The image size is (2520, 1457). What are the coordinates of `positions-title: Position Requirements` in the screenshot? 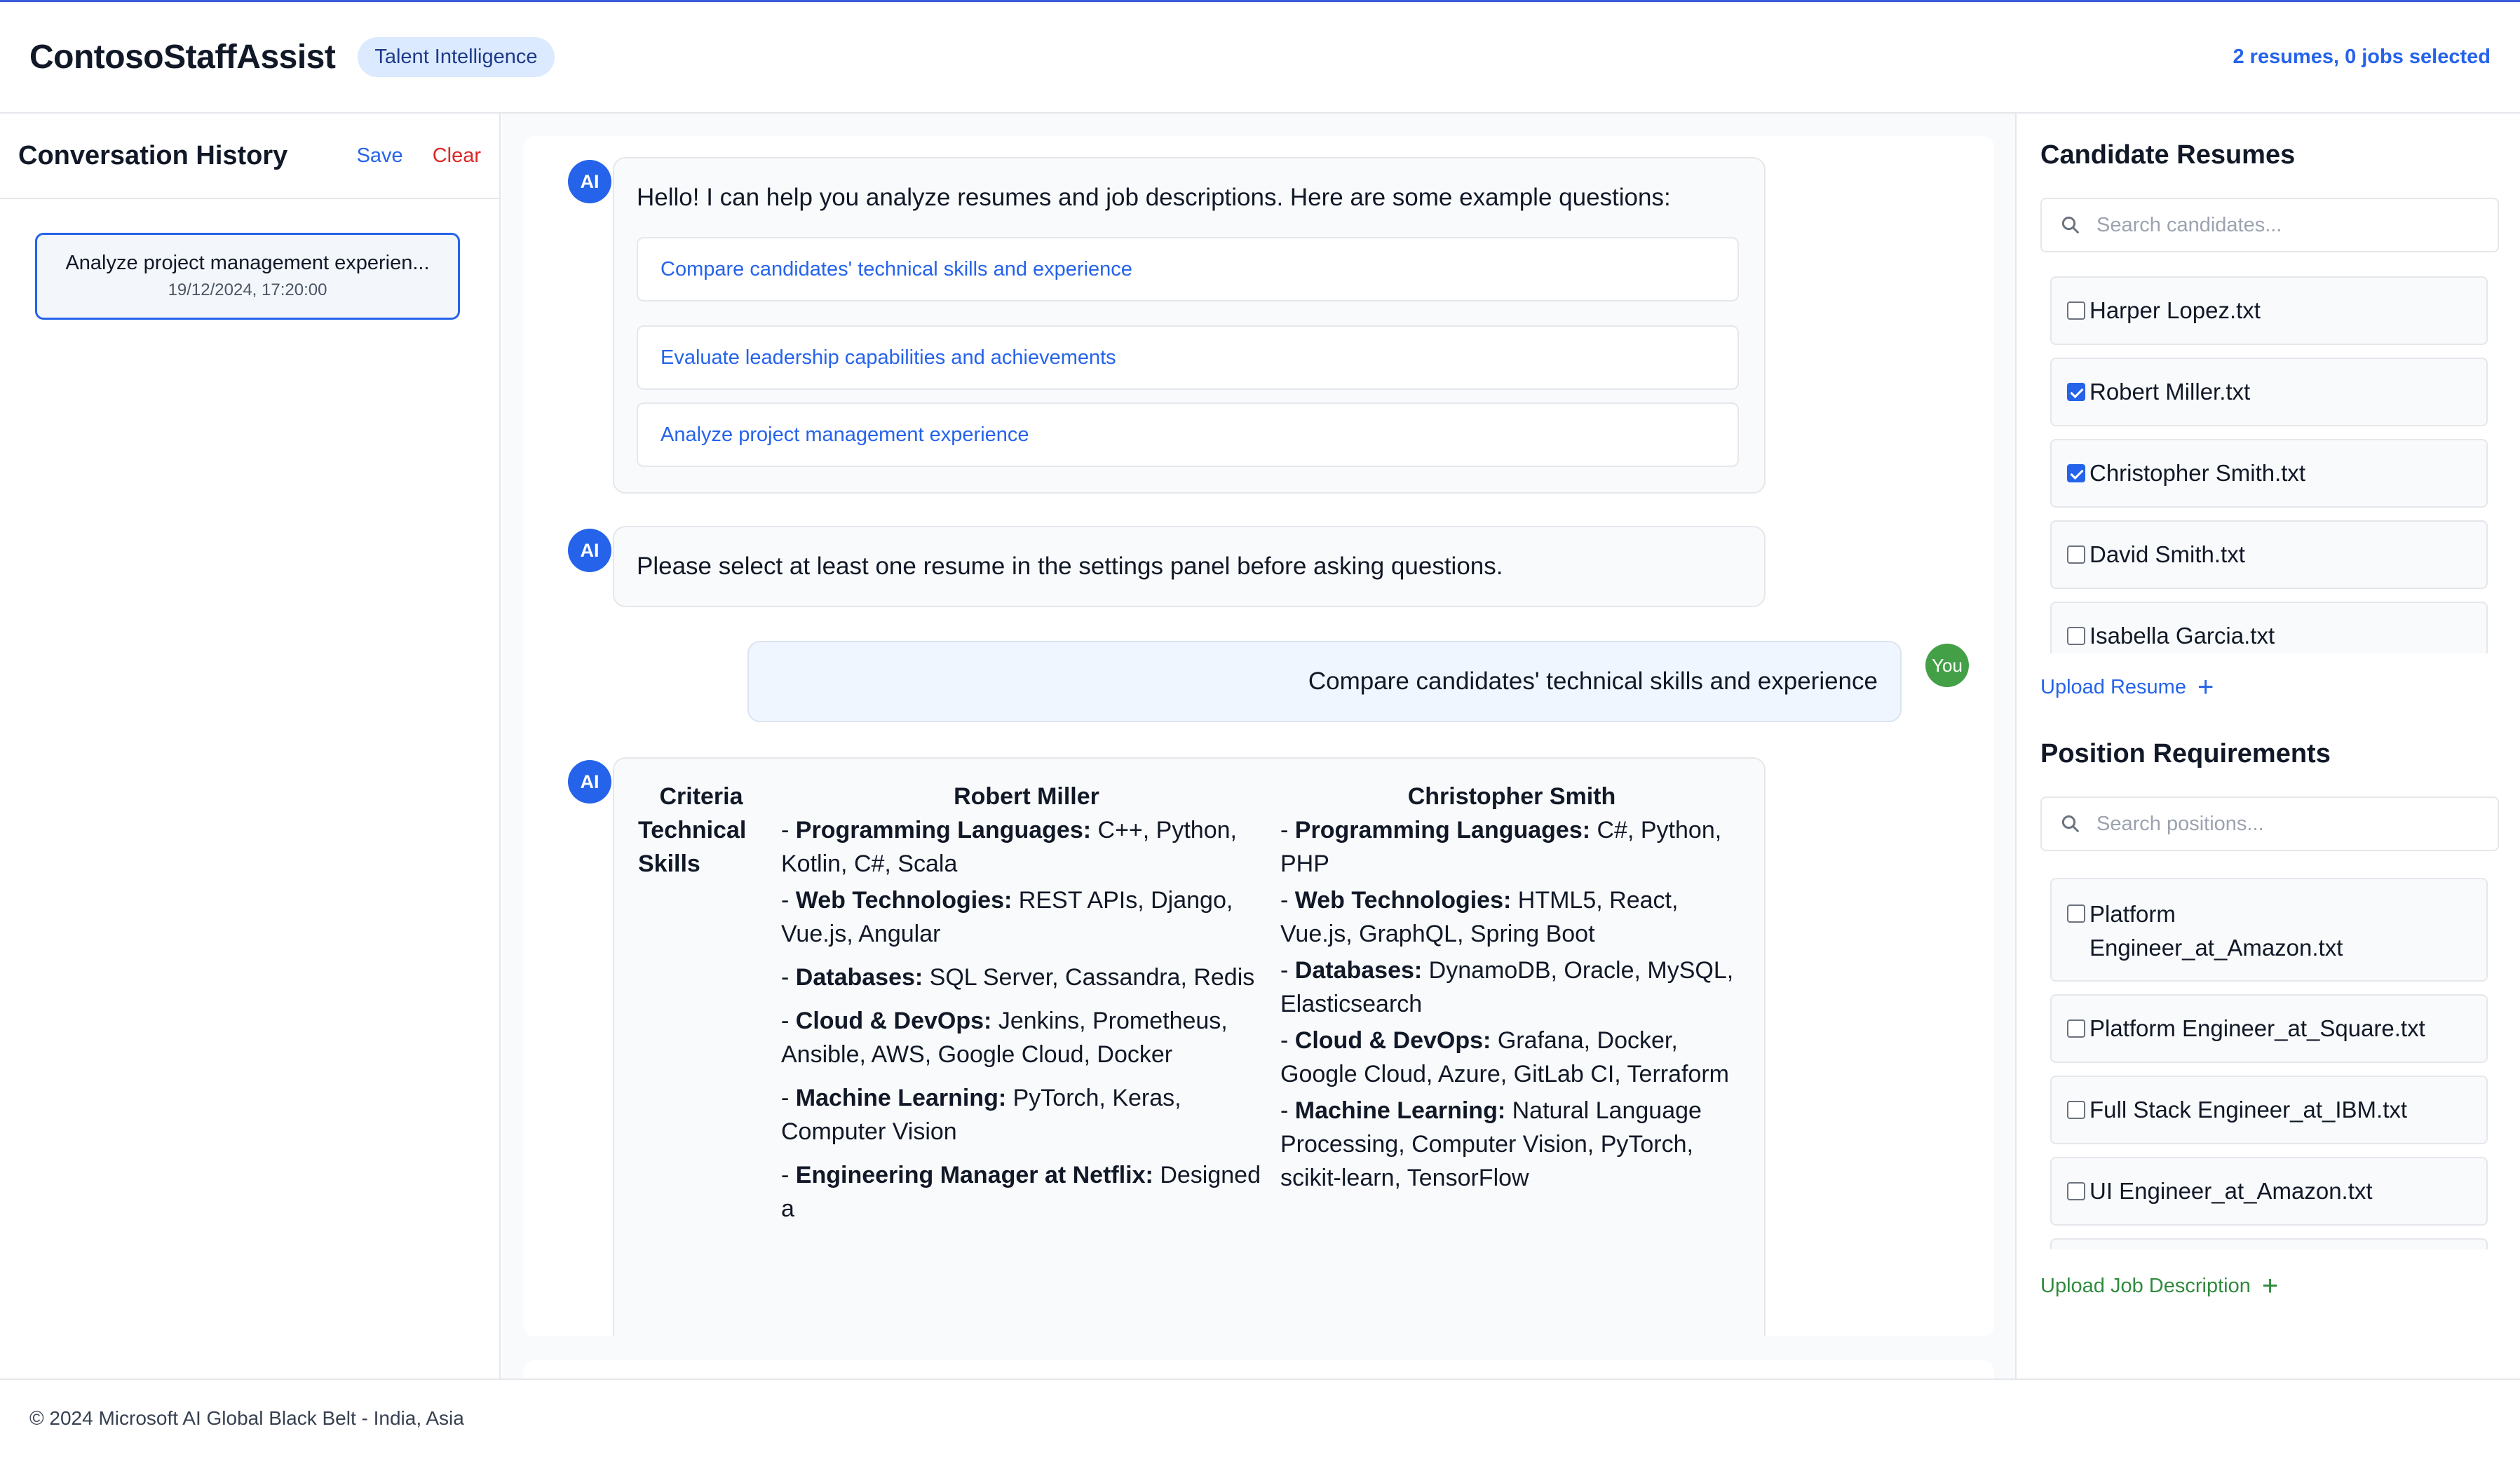 It's located at (2185, 753).